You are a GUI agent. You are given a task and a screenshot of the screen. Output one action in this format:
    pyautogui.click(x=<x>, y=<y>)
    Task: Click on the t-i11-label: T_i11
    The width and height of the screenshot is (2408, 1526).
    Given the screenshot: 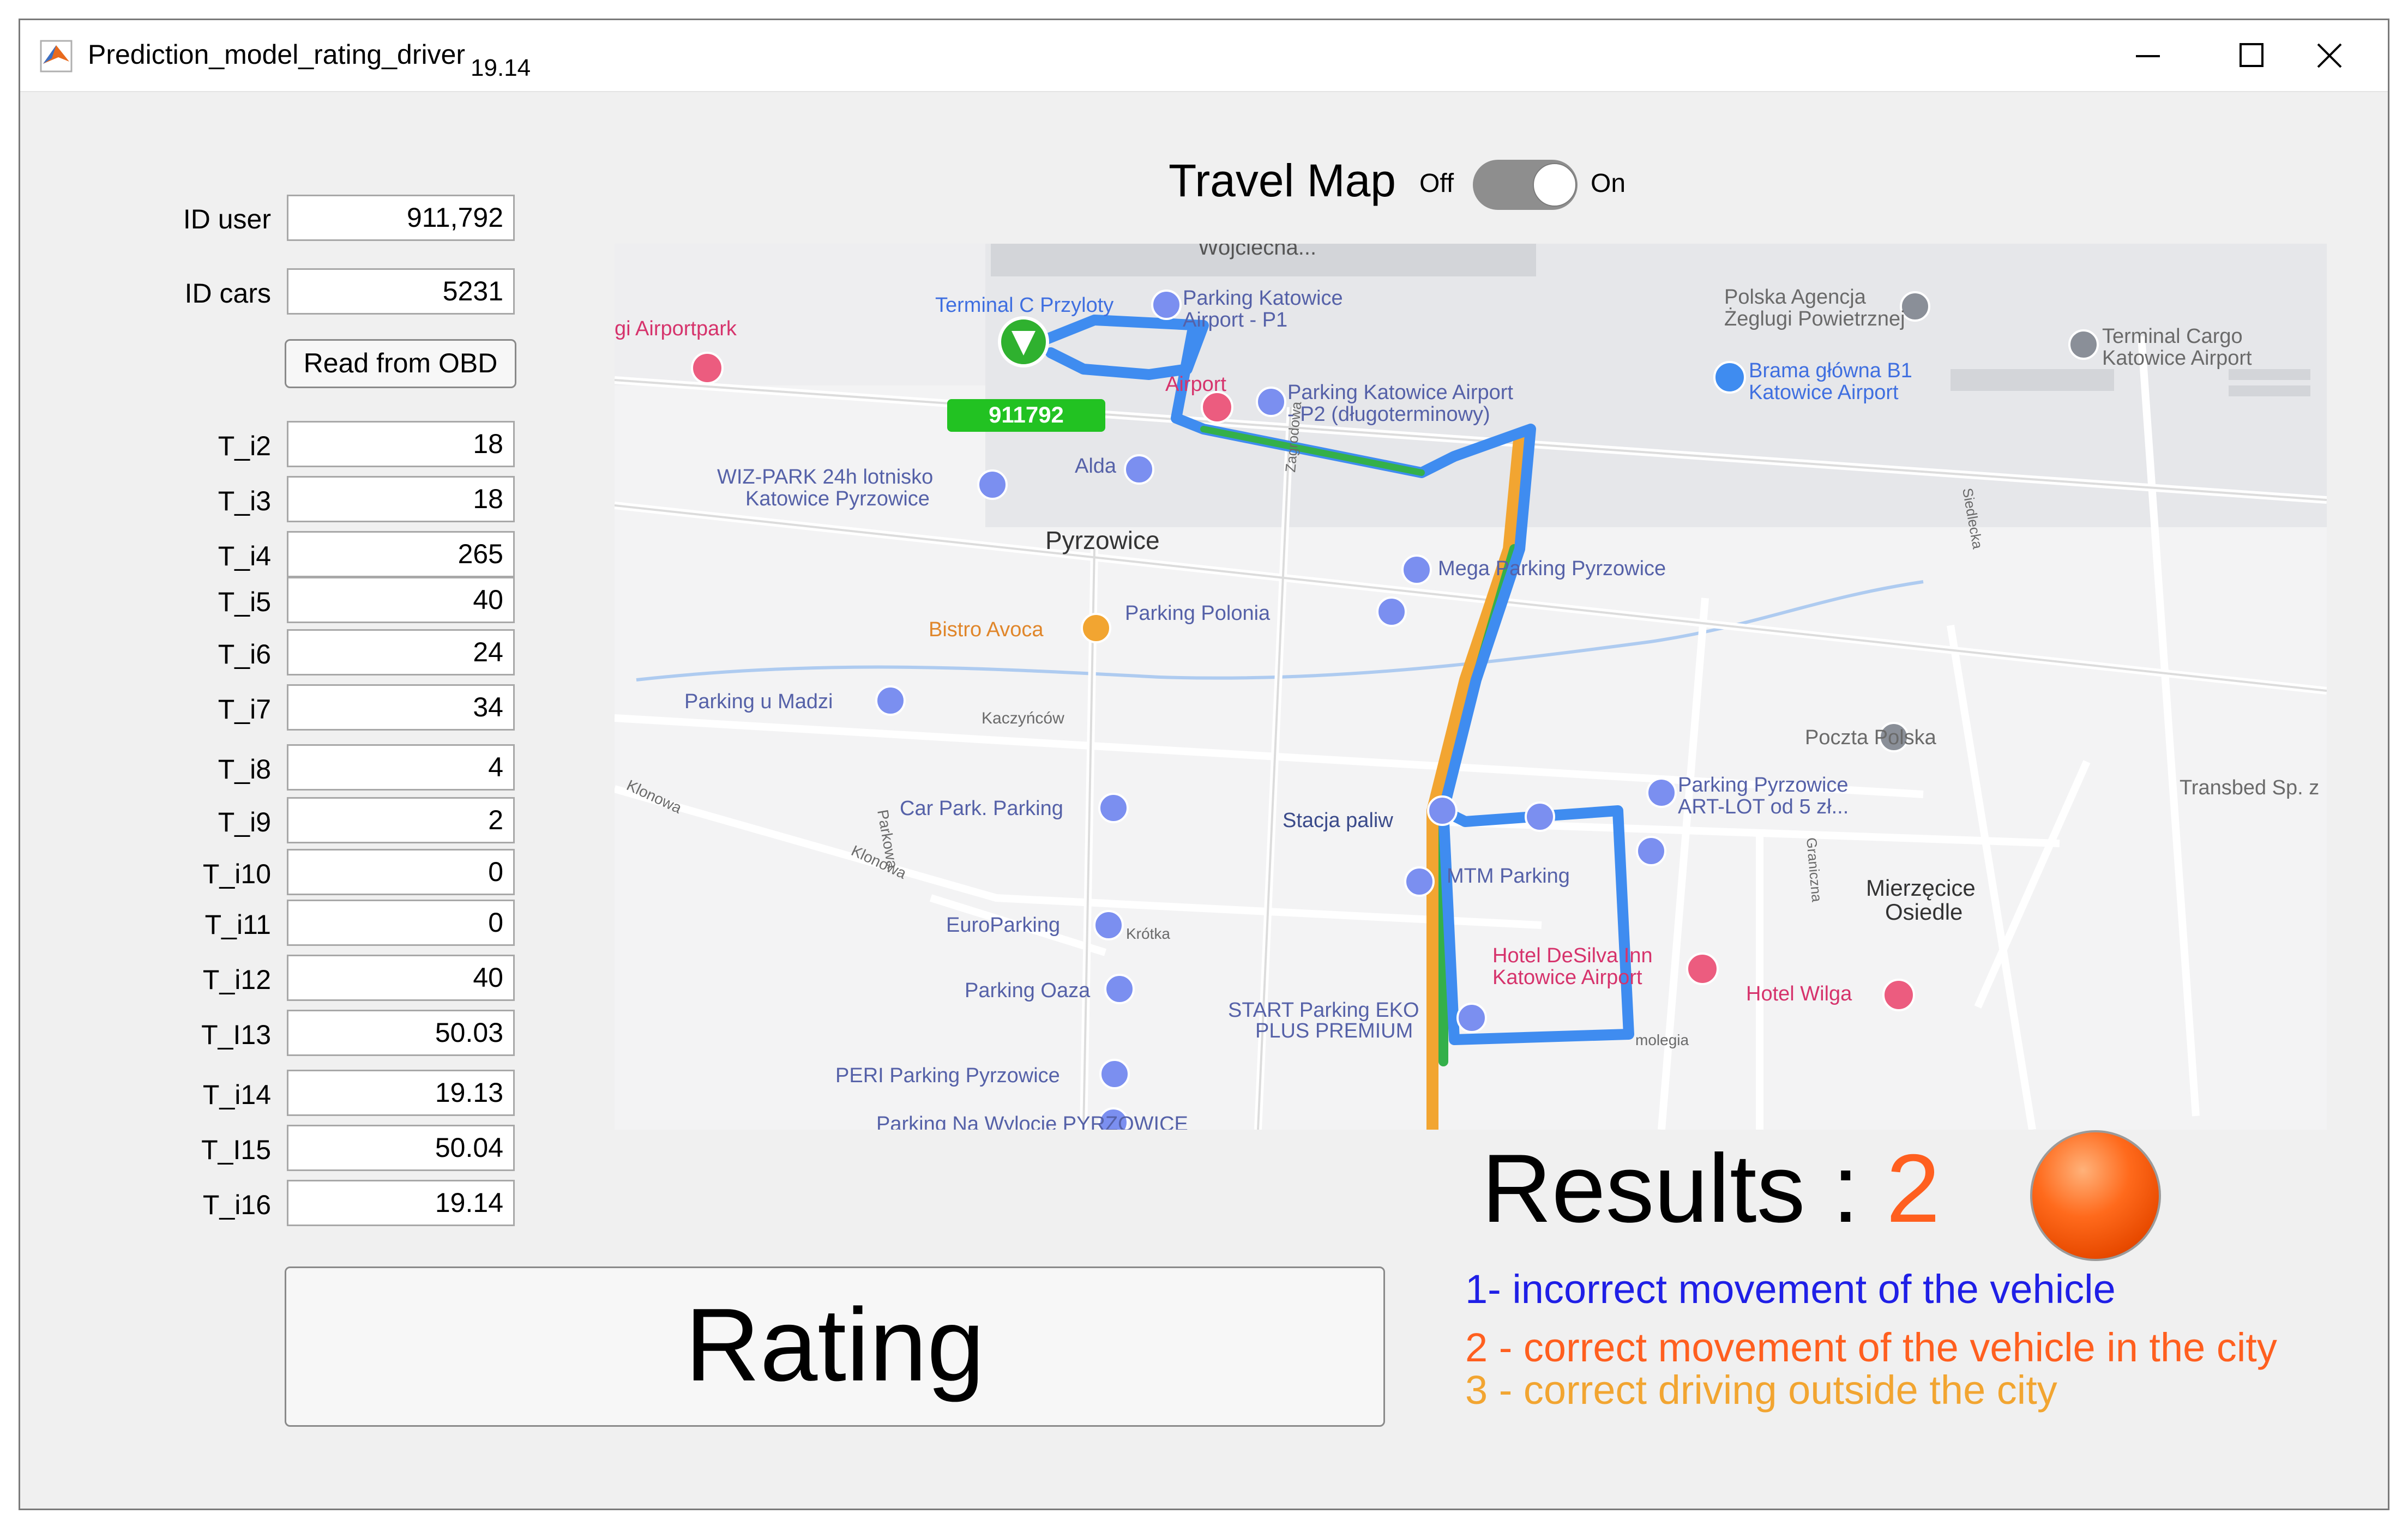 What is the action you would take?
    pyautogui.click(x=237, y=925)
    